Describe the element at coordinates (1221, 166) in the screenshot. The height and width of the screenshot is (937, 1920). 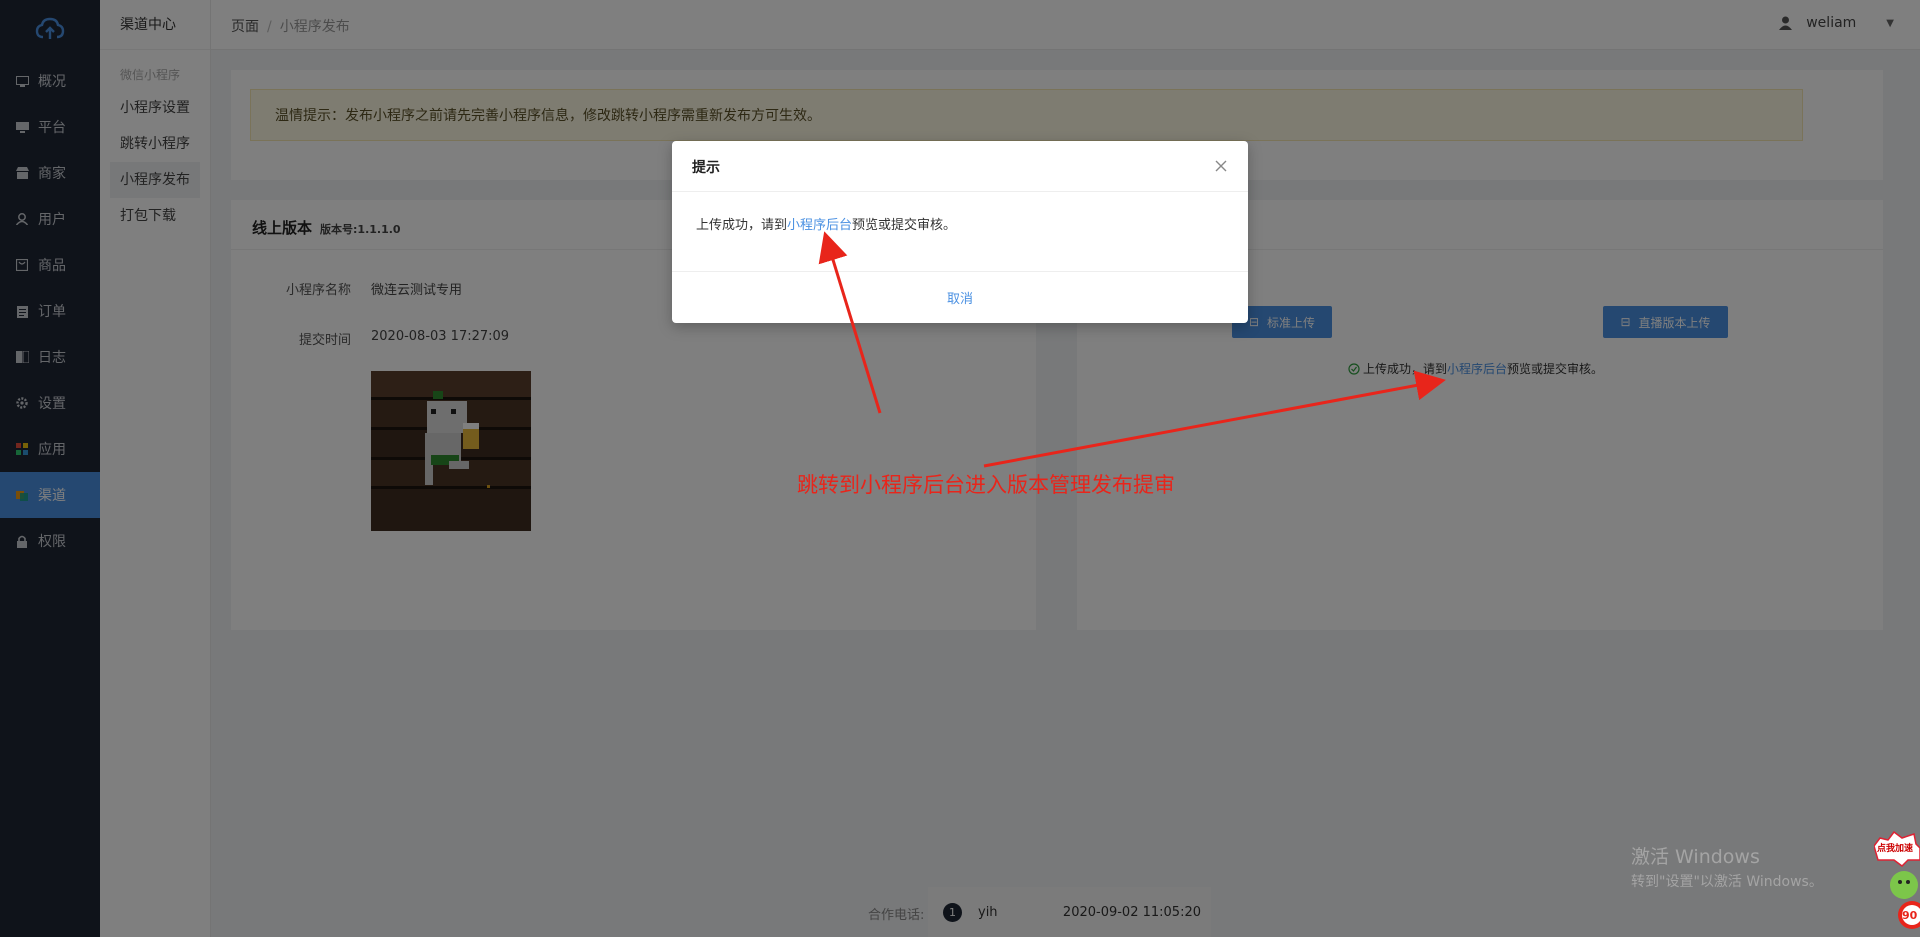
I see `close-icon` at that location.